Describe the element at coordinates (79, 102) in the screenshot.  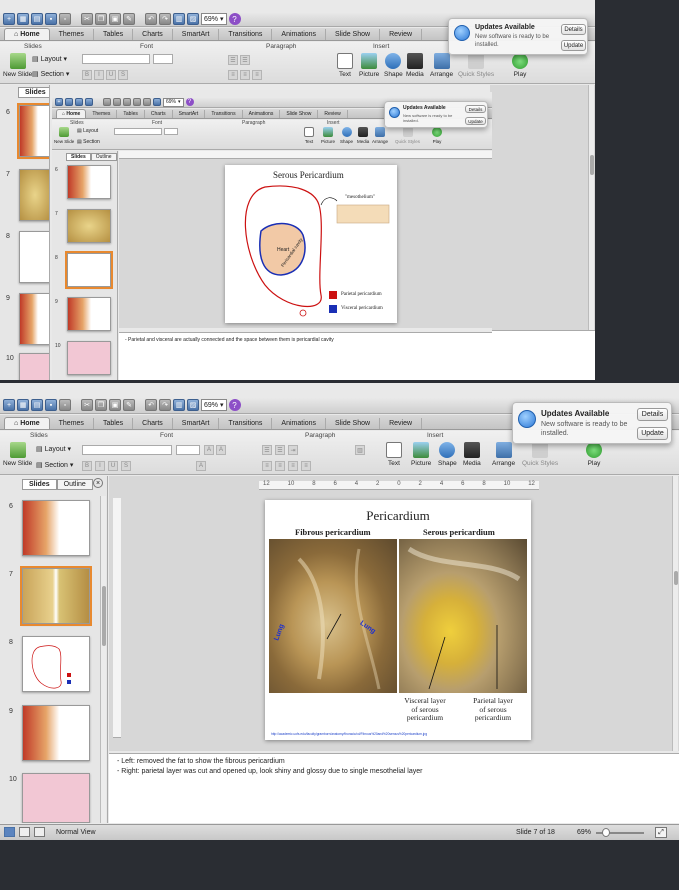
I see `open-icon` at that location.